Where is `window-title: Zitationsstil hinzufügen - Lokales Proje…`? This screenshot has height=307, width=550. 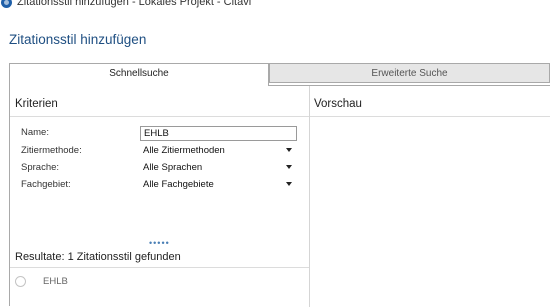 window-title: Zitationsstil hinzufügen - Lokales Proje… is located at coordinates (134, 4).